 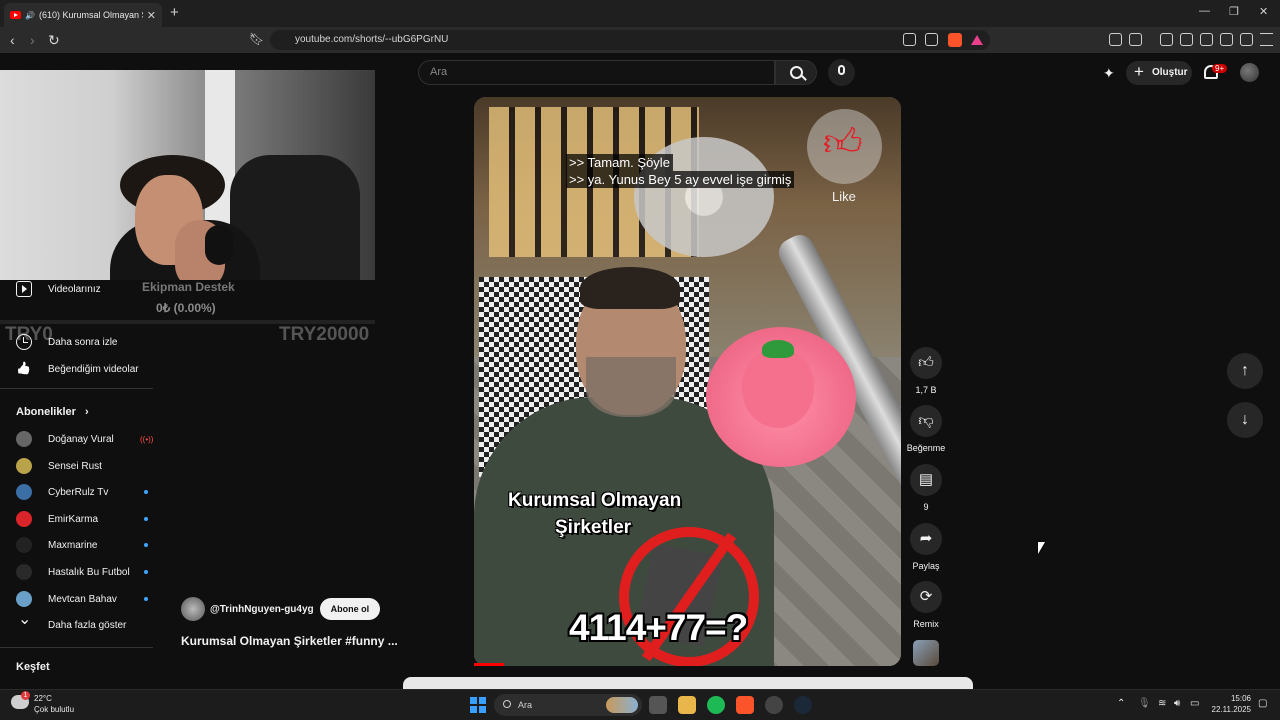 What do you see at coordinates (1194, 703) in the screenshot?
I see `battery-icon: ▭` at bounding box center [1194, 703].